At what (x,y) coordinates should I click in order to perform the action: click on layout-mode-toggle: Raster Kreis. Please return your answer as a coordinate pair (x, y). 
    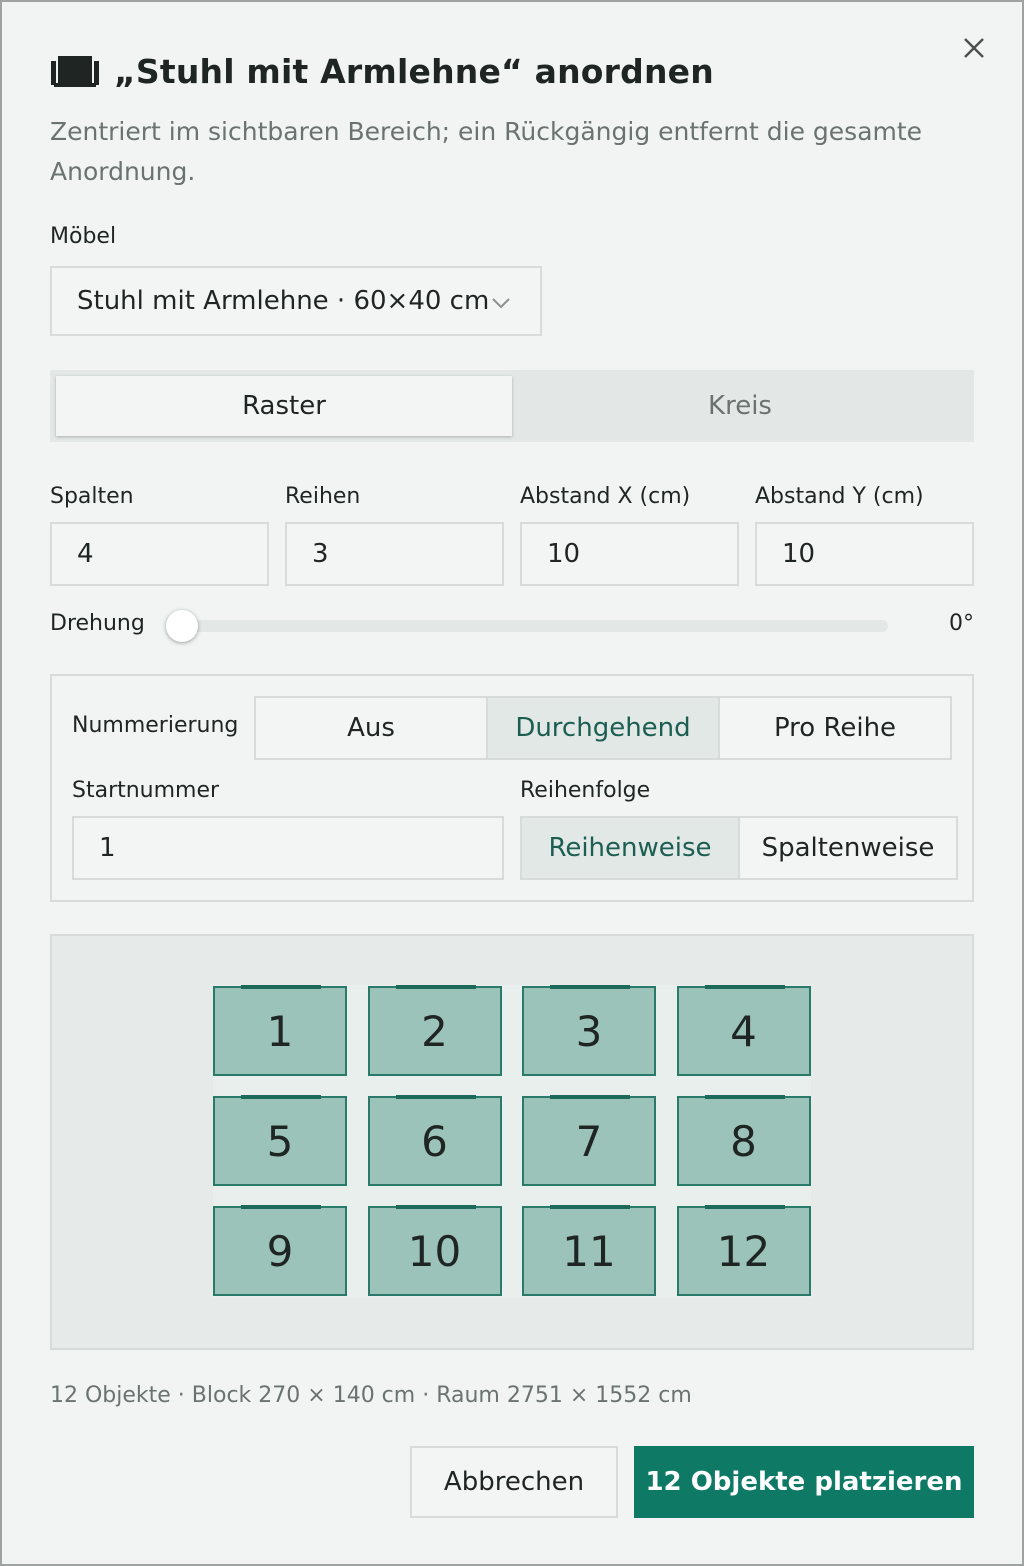
    Looking at the image, I should click on (512, 406).